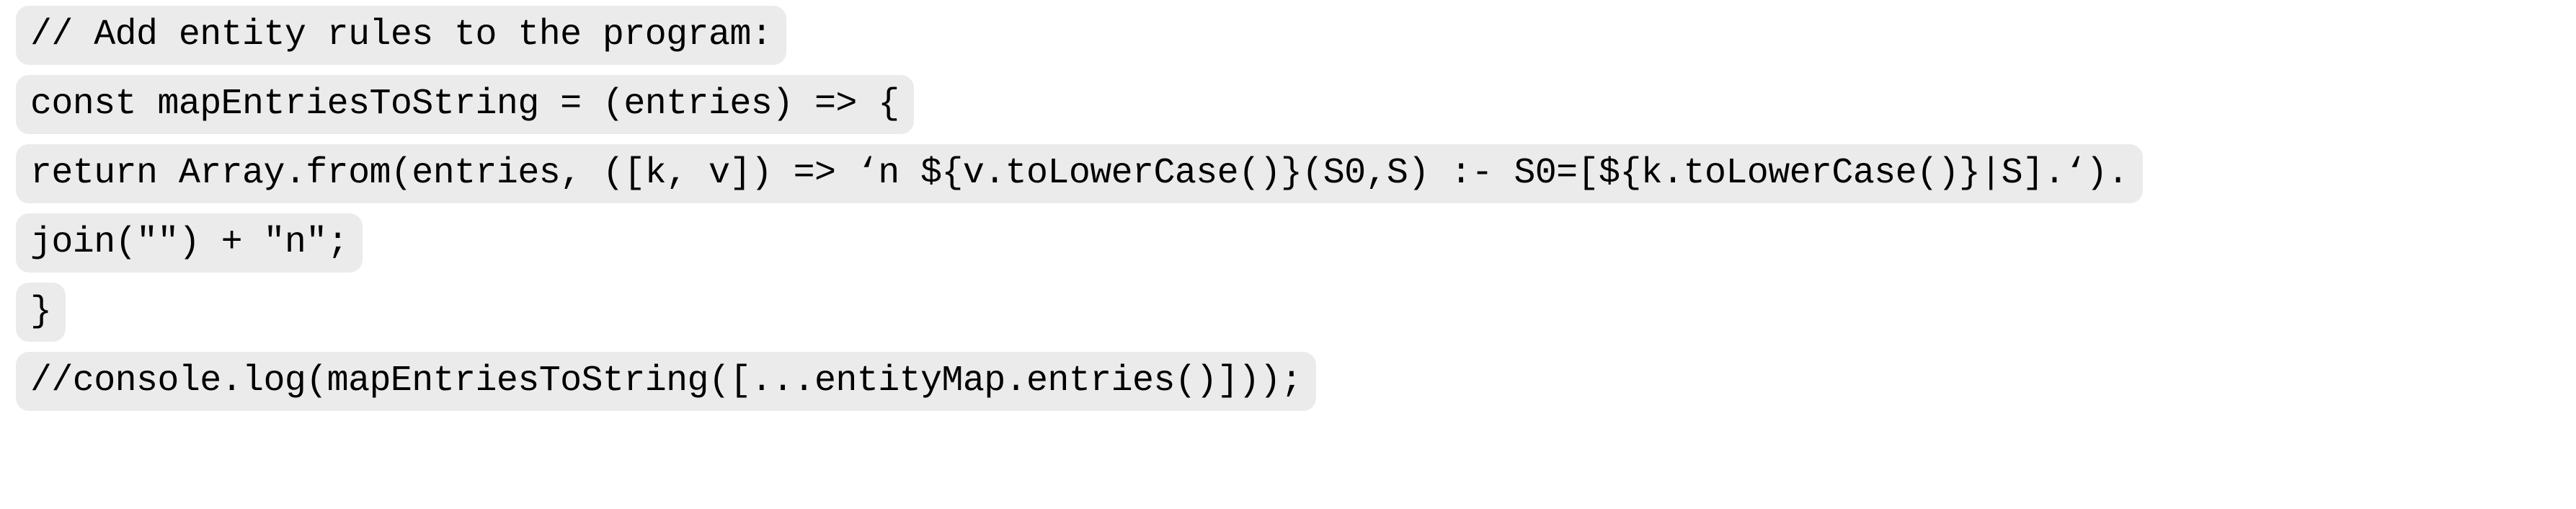 The height and width of the screenshot is (509, 2576). What do you see at coordinates (401, 35) in the screenshot?
I see `code-line-1: // Add entity rules to the program:` at bounding box center [401, 35].